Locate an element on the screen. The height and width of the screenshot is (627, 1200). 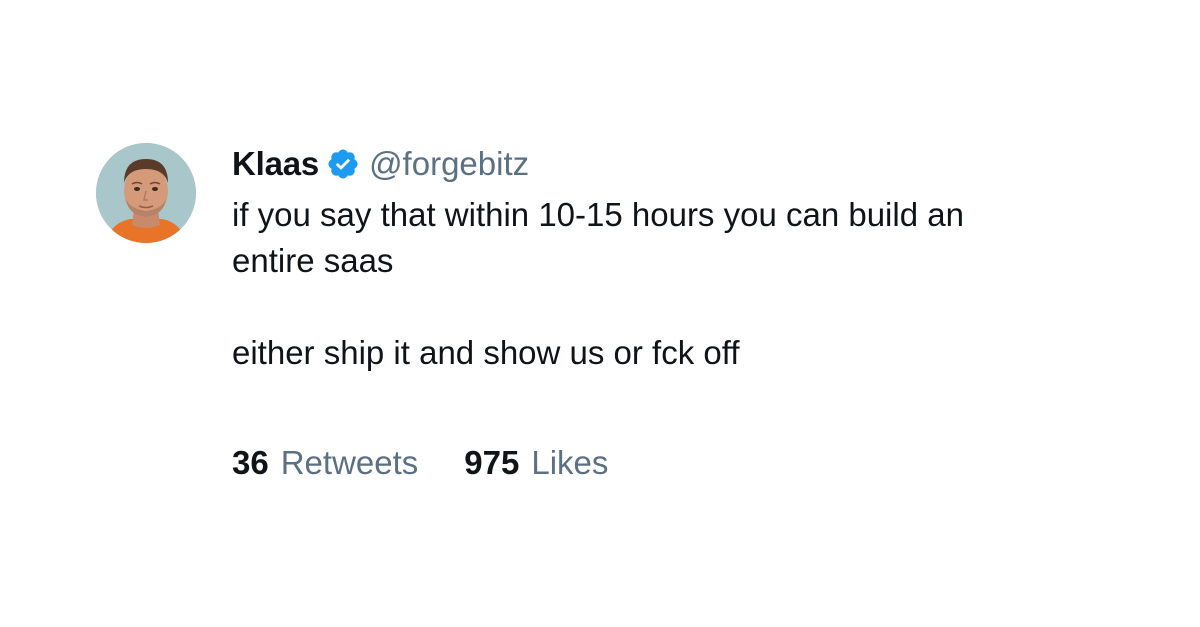
tweet-stats: 36 Retweets 975 Likes is located at coordinates (443, 463).